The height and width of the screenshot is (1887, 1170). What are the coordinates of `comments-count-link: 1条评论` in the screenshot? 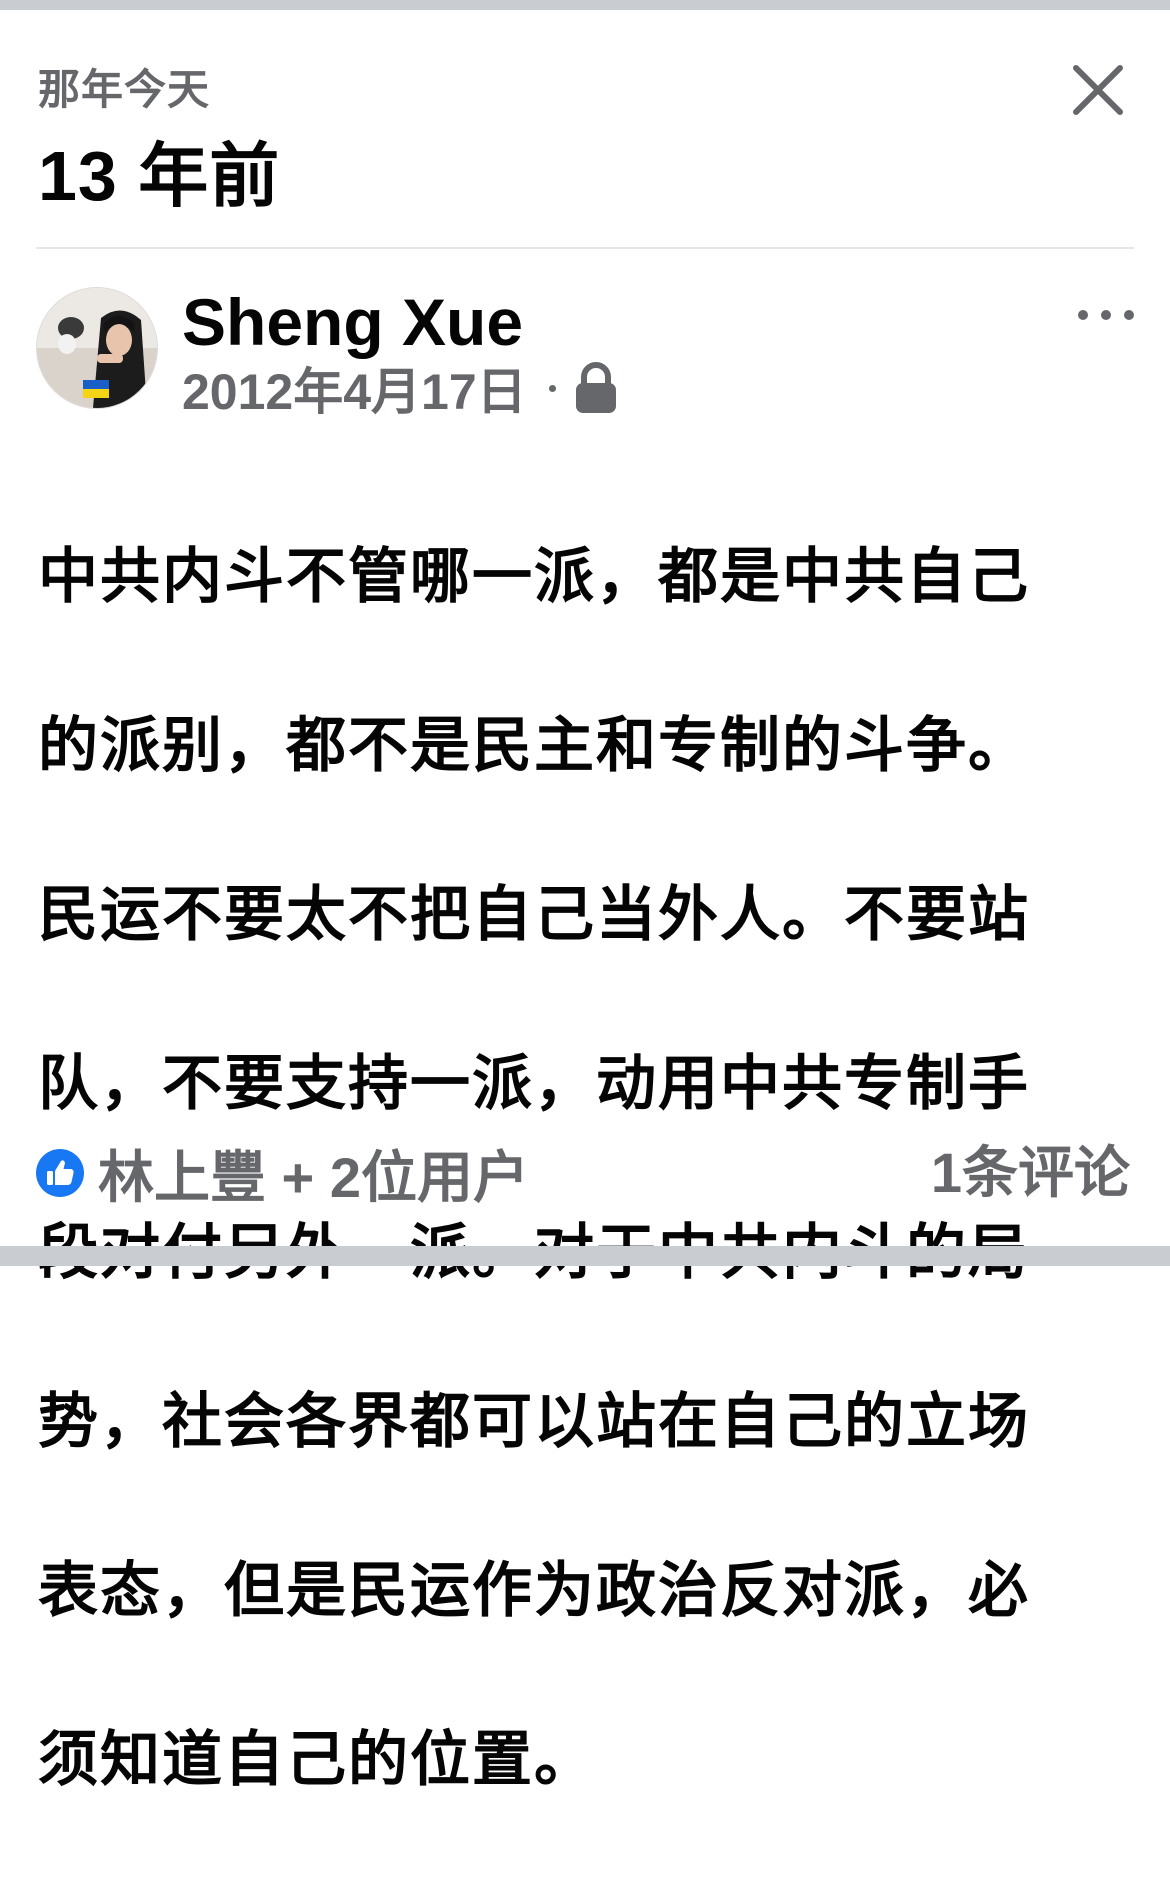 It's located at (1030, 1173).